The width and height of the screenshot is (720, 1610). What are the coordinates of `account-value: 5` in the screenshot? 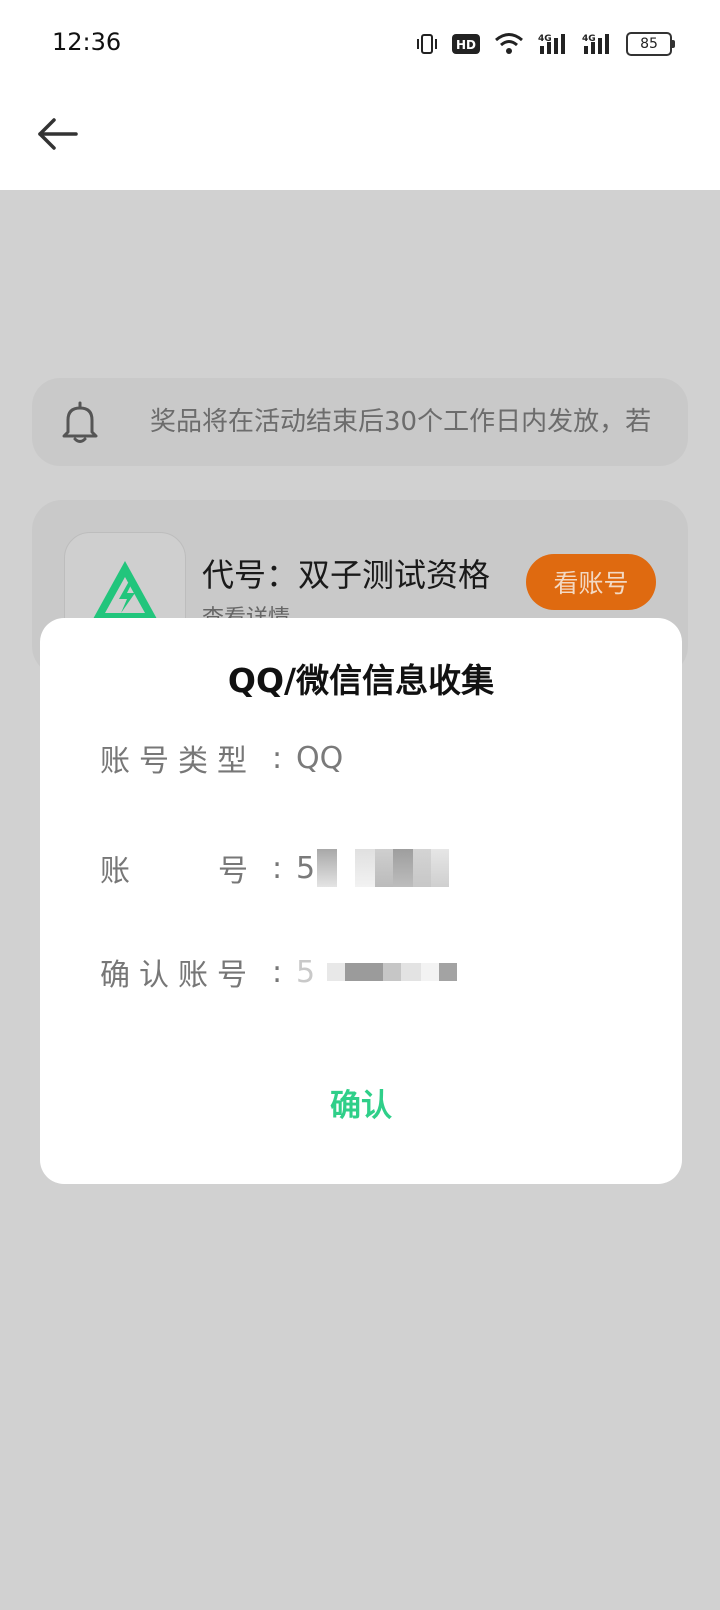 It's located at (373, 868).